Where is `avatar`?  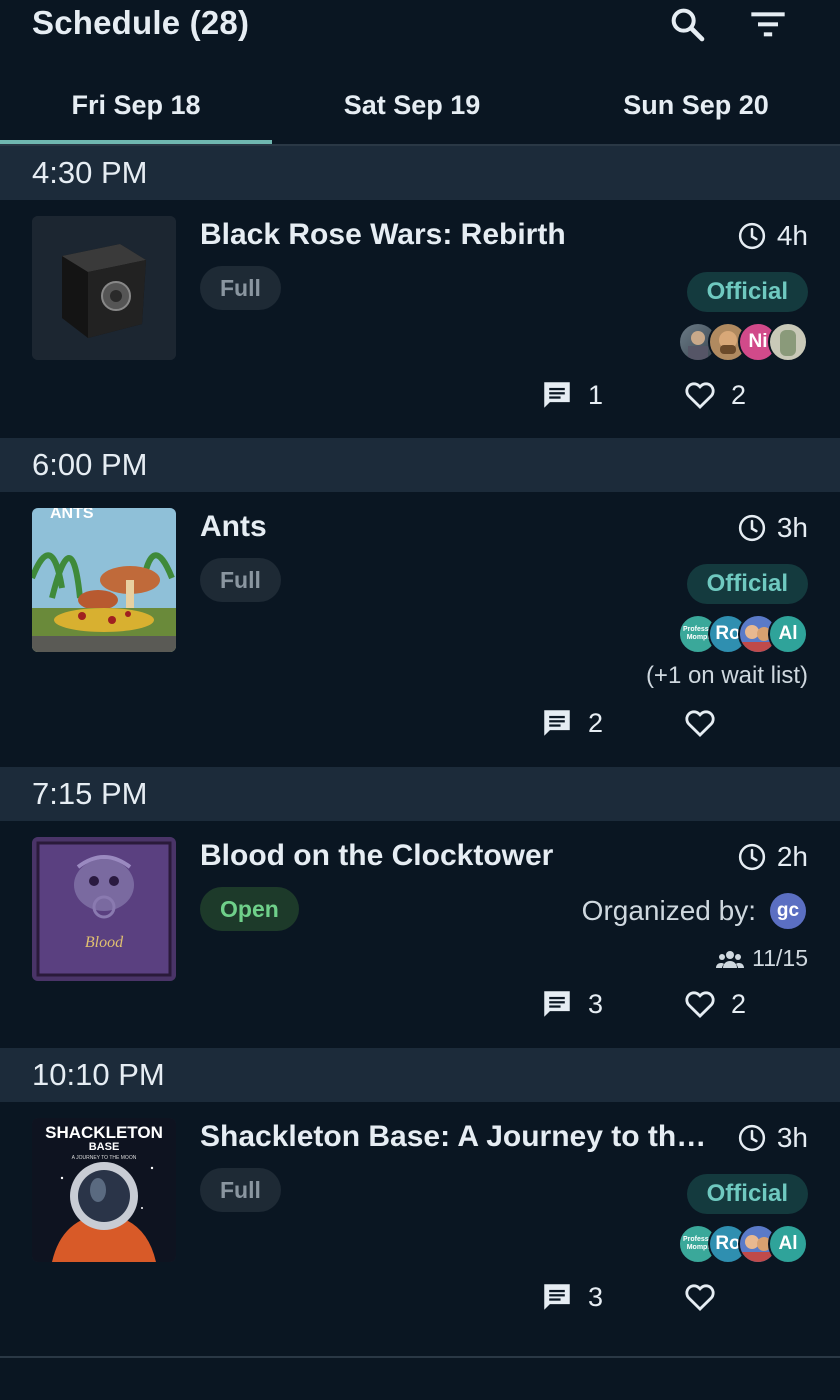 avatar is located at coordinates (788, 342).